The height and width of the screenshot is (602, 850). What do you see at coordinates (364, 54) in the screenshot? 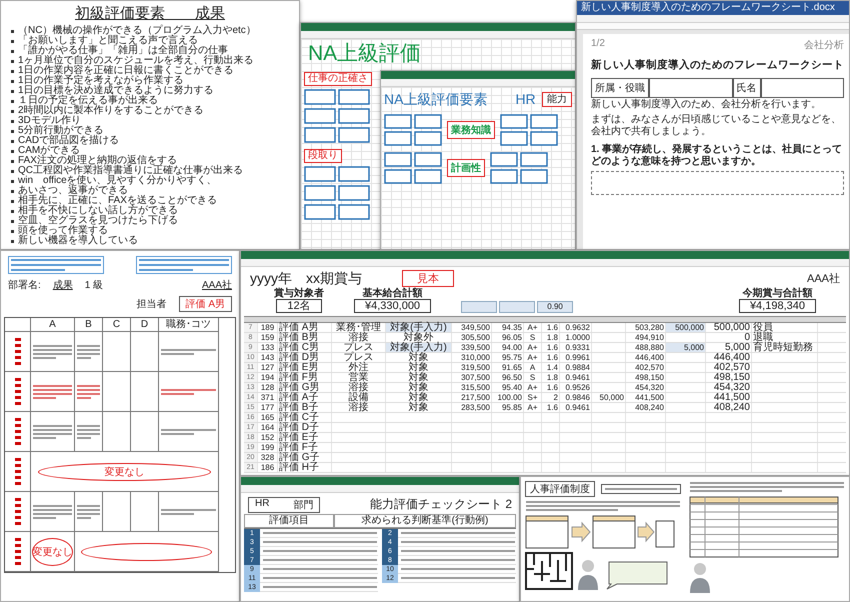
I see `sheet-title: NA上級評価` at bounding box center [364, 54].